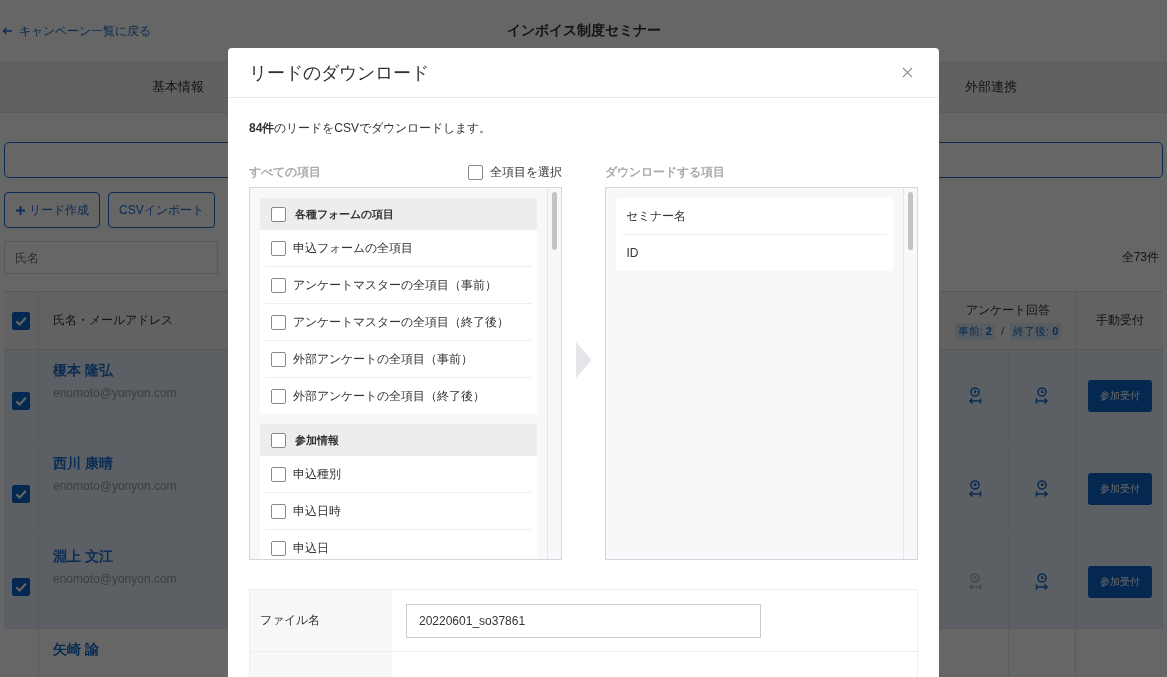 The height and width of the screenshot is (677, 1167). Describe the element at coordinates (754, 216) in the screenshot. I see `selected-field: セミナー名` at that location.